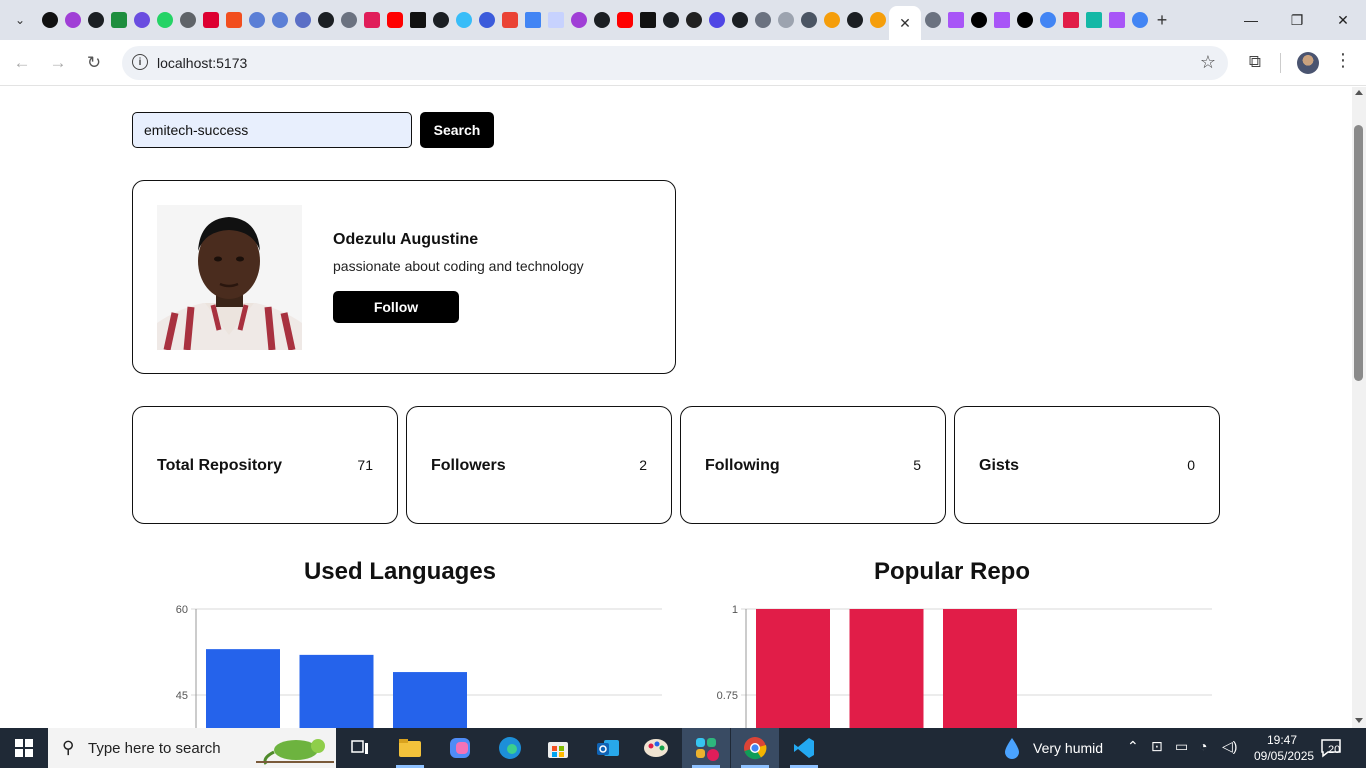 The height and width of the screenshot is (768, 1366). Describe the element at coordinates (509, 20) in the screenshot. I see `tab-gmail` at that location.